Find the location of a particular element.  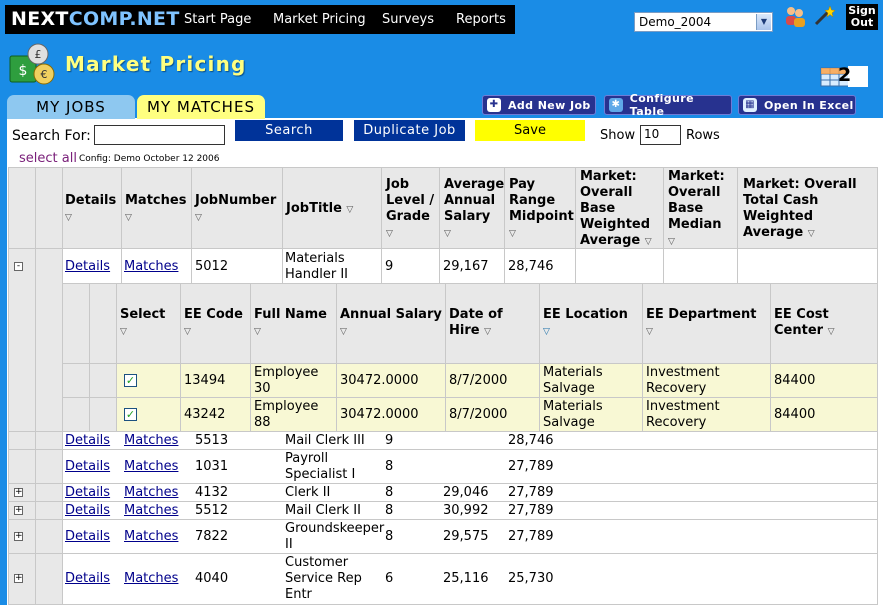

collapse-toggle: - is located at coordinates (18, 266).